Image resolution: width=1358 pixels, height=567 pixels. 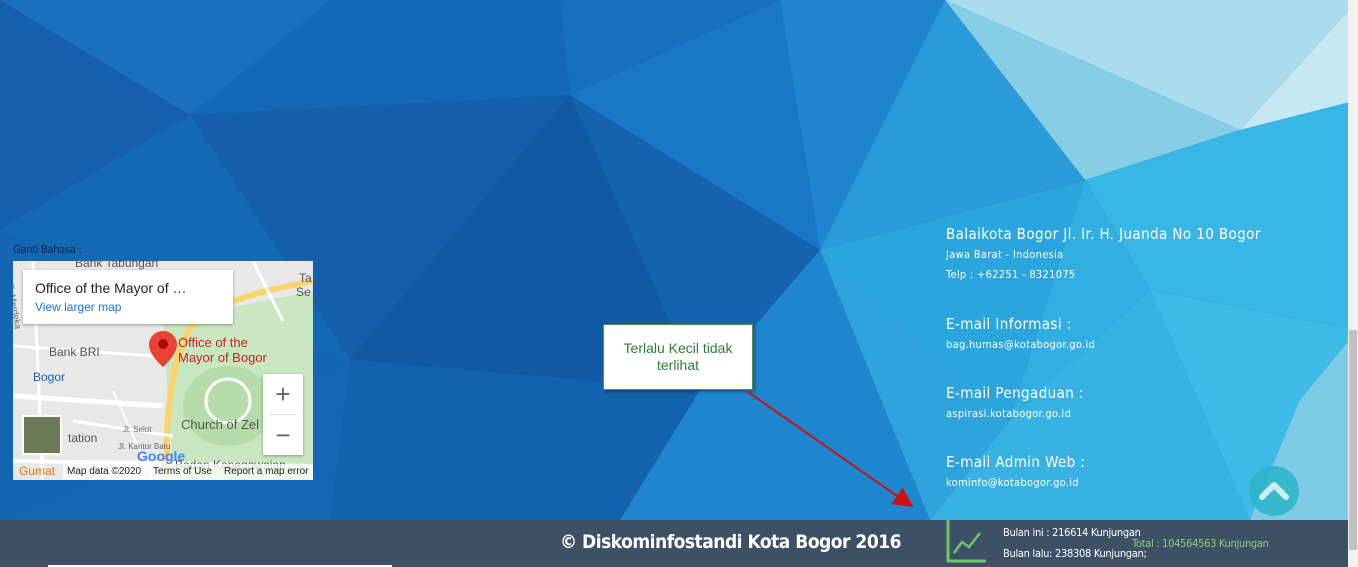 What do you see at coordinates (222, 357) in the screenshot?
I see `map-pin-label-line2: Mayor of Bogor` at bounding box center [222, 357].